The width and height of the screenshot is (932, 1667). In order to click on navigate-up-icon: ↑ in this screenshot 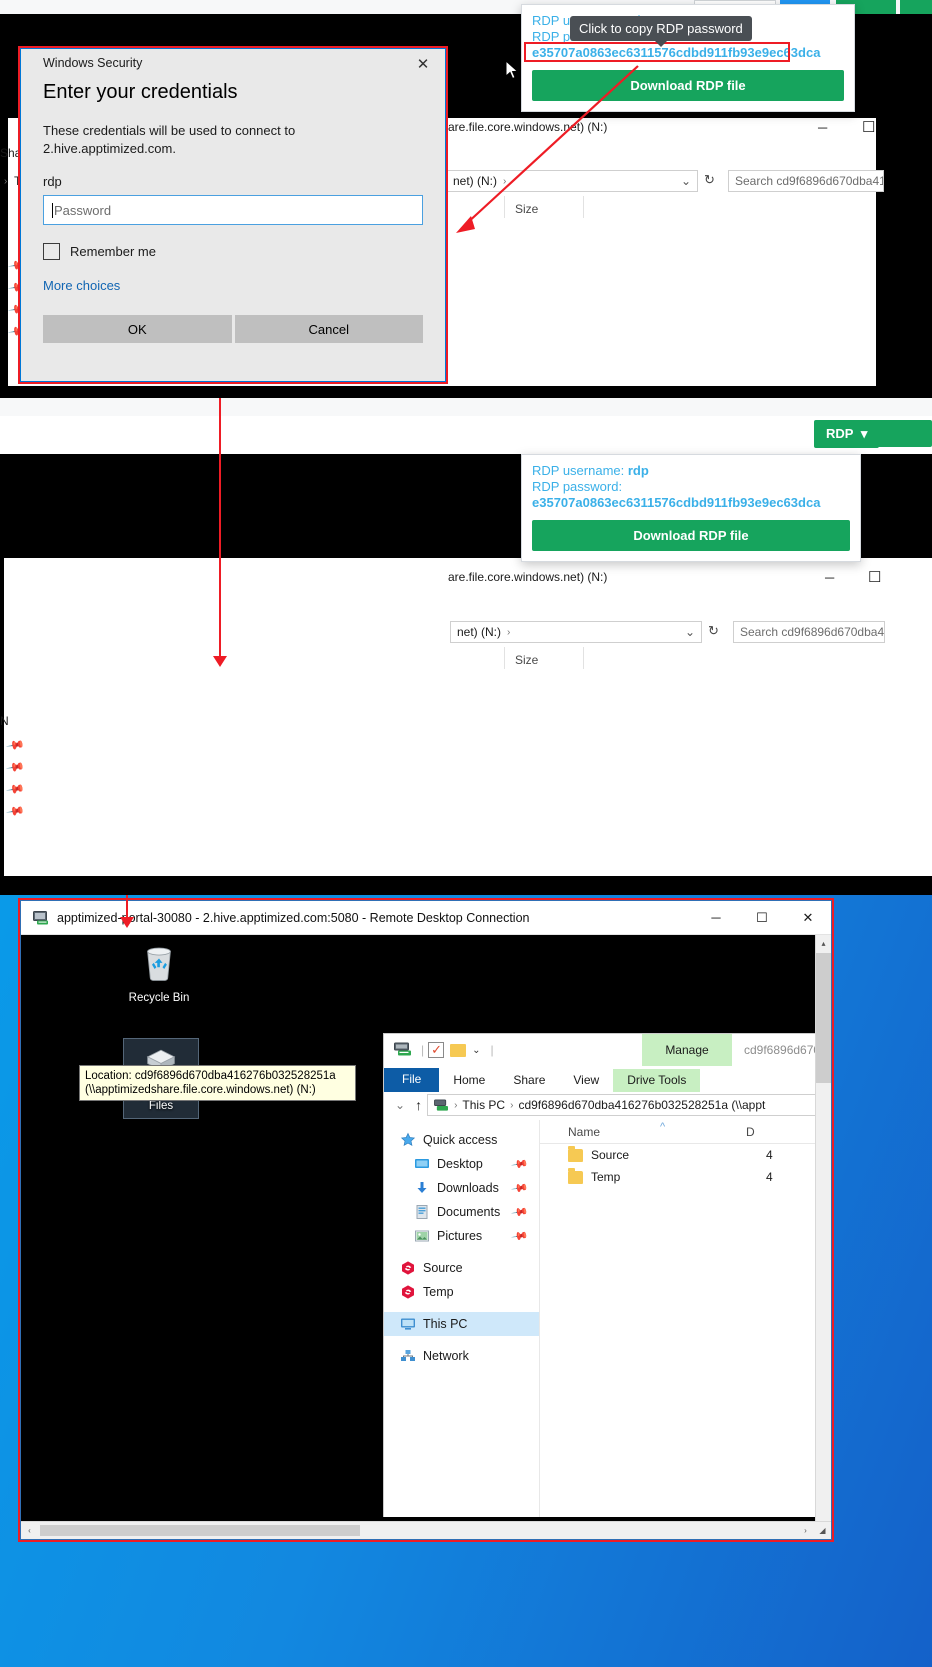, I will do `click(418, 1105)`.